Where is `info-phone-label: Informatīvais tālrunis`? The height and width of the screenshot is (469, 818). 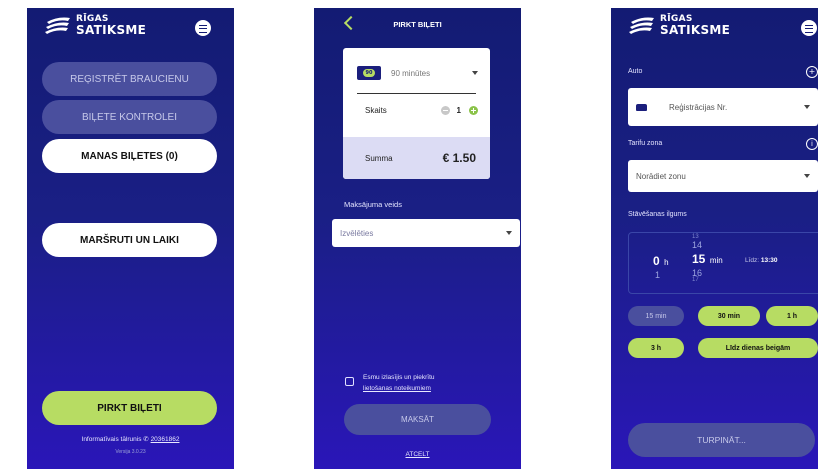
info-phone-label: Informatīvais tālrunis is located at coordinates (111, 439).